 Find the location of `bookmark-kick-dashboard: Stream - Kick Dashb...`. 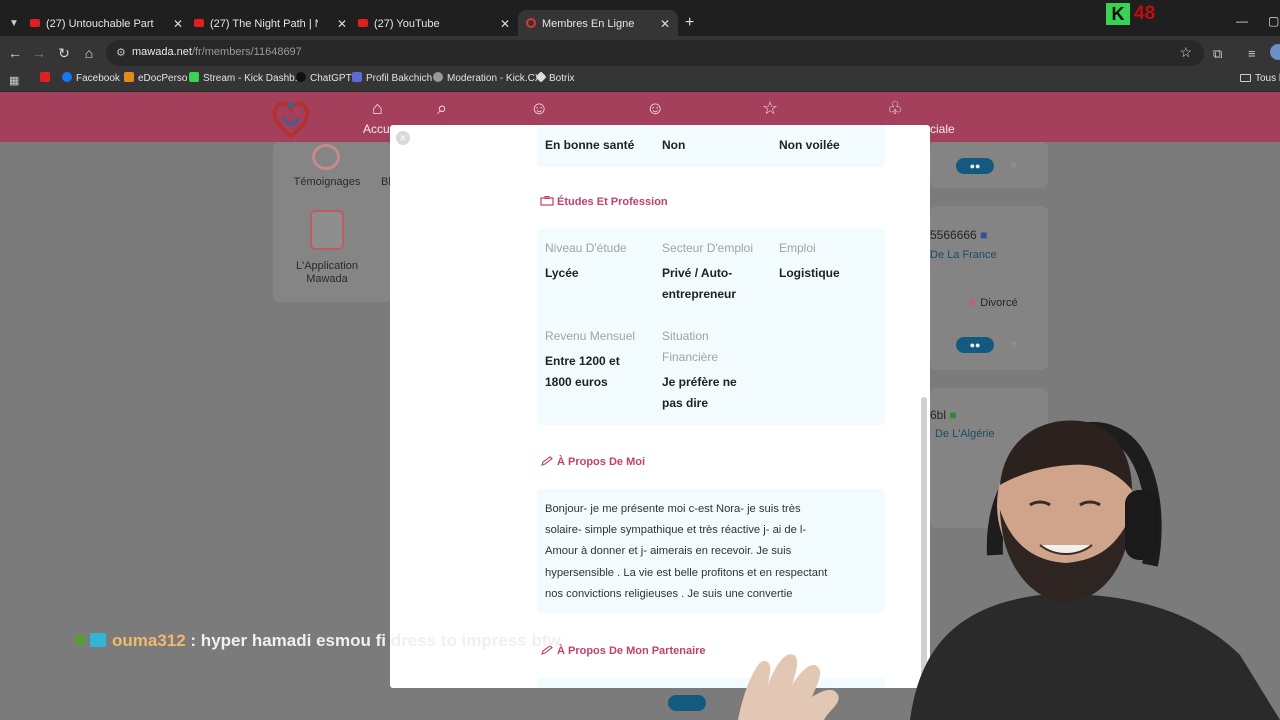

bookmark-kick-dashboard: Stream - Kick Dashb... is located at coordinates (246, 78).